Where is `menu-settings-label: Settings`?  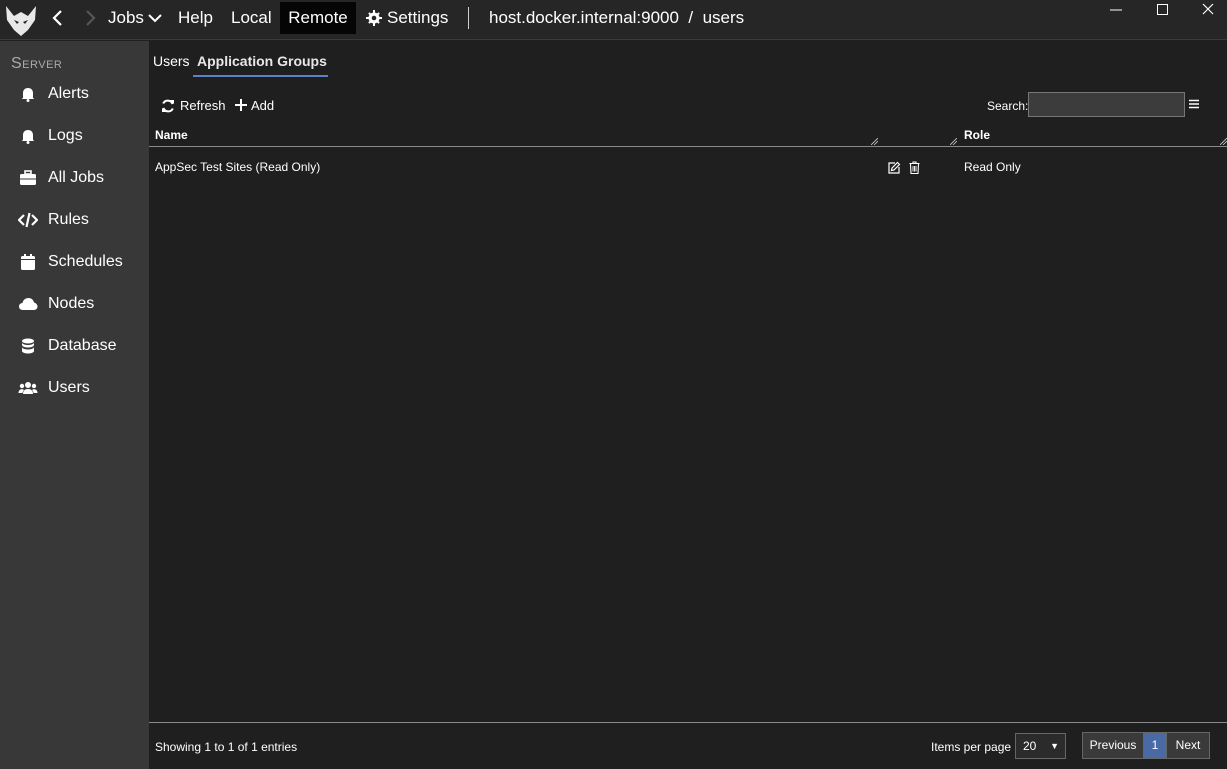 menu-settings-label: Settings is located at coordinates (418, 17).